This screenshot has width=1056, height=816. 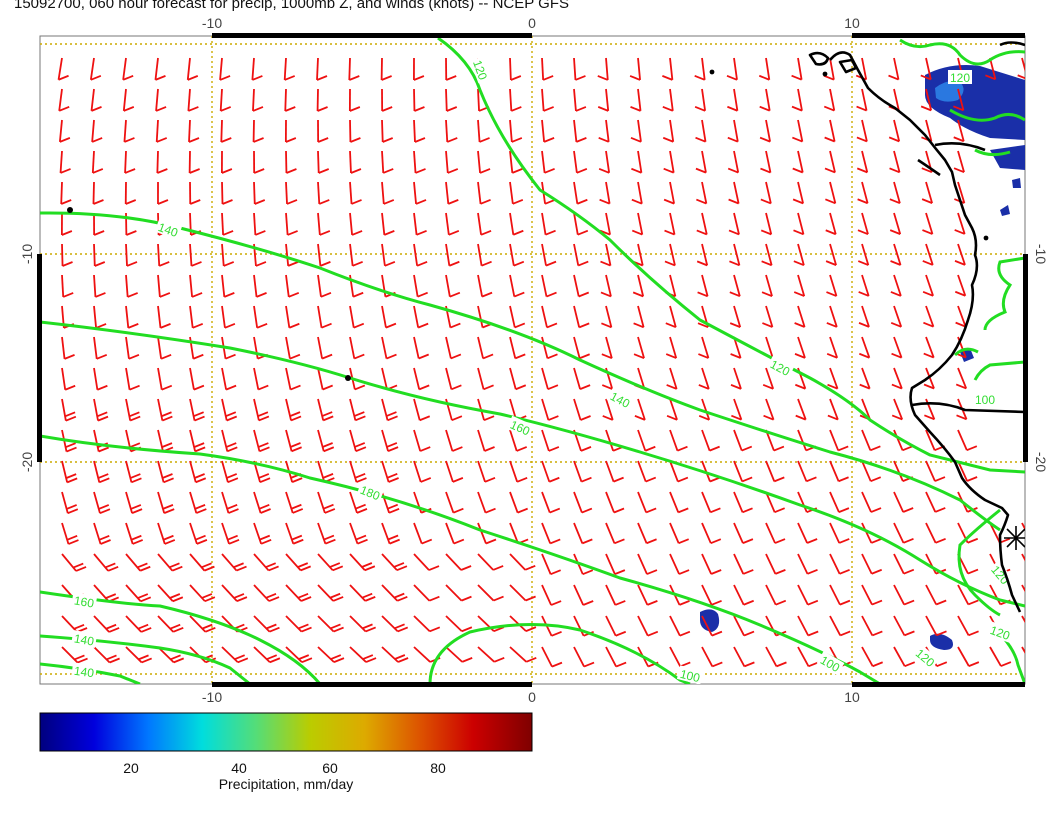 I want to click on colorbar: 20 40 60 80 Precipitation, mm/day, so click(x=286, y=752).